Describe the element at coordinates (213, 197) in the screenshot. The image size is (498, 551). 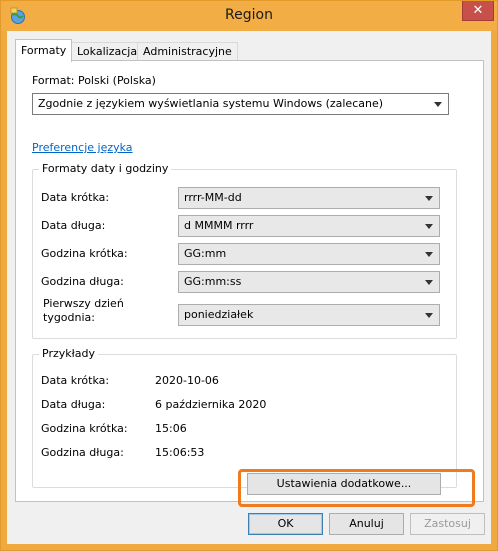
I see `short-date-value: rrrr-MM-dd` at that location.